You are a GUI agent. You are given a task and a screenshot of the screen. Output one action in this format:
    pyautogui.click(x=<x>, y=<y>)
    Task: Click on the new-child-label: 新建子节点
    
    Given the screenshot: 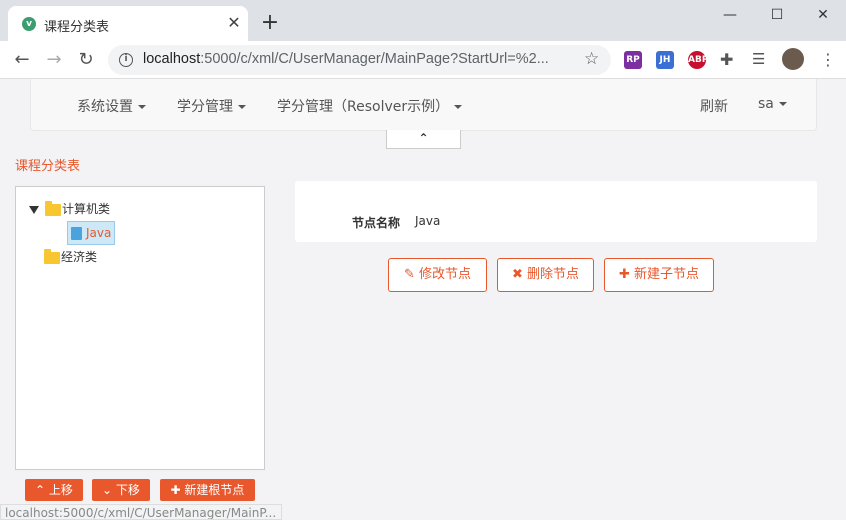 What is the action you would take?
    pyautogui.click(x=667, y=274)
    